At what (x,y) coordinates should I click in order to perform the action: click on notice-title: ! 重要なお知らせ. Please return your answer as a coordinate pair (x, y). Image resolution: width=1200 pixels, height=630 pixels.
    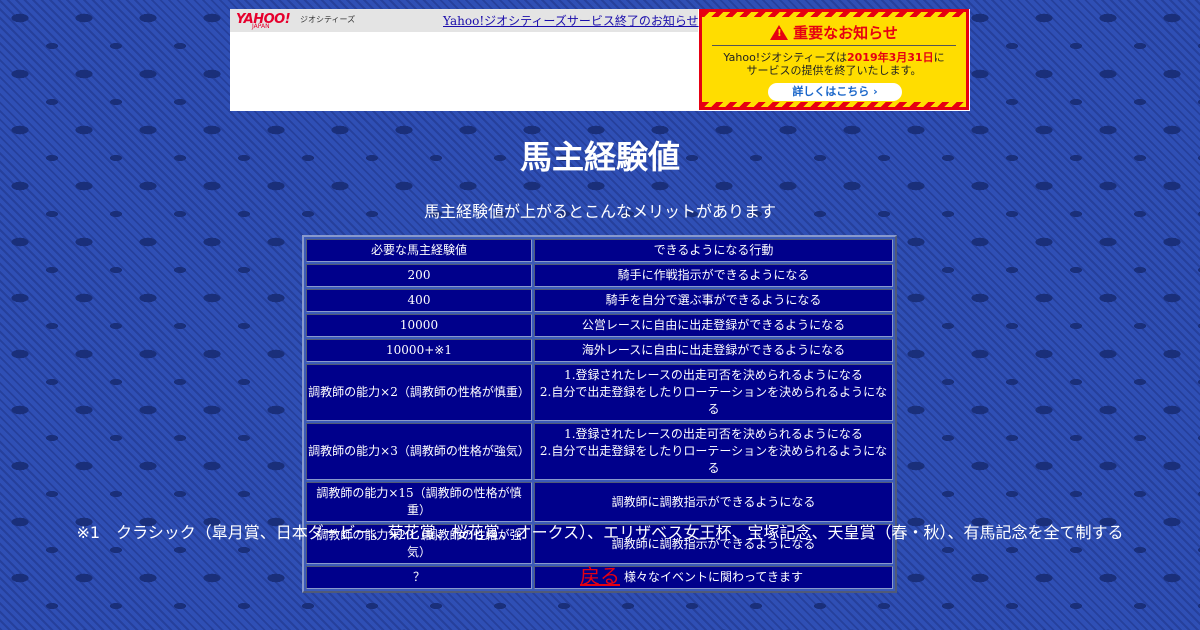
    Looking at the image, I should click on (834, 32).